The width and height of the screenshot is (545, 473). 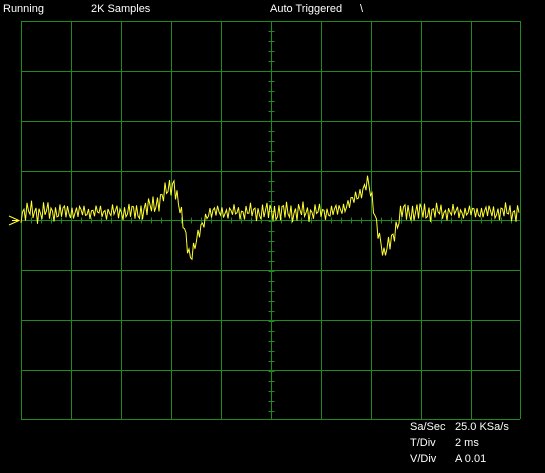 What do you see at coordinates (121, 9) in the screenshot?
I see `sample-count-label: 2K Samples` at bounding box center [121, 9].